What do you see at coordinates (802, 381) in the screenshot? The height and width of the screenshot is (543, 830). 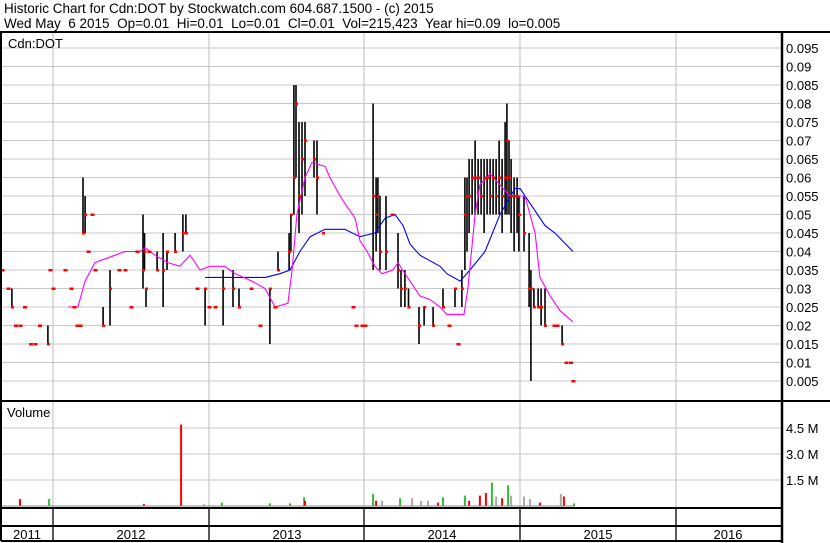 I see `price-tick-label: 0.005` at bounding box center [802, 381].